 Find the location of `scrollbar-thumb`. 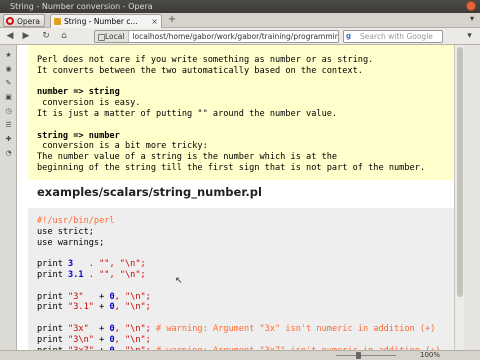

scrollbar-thumb is located at coordinates (460, 172).